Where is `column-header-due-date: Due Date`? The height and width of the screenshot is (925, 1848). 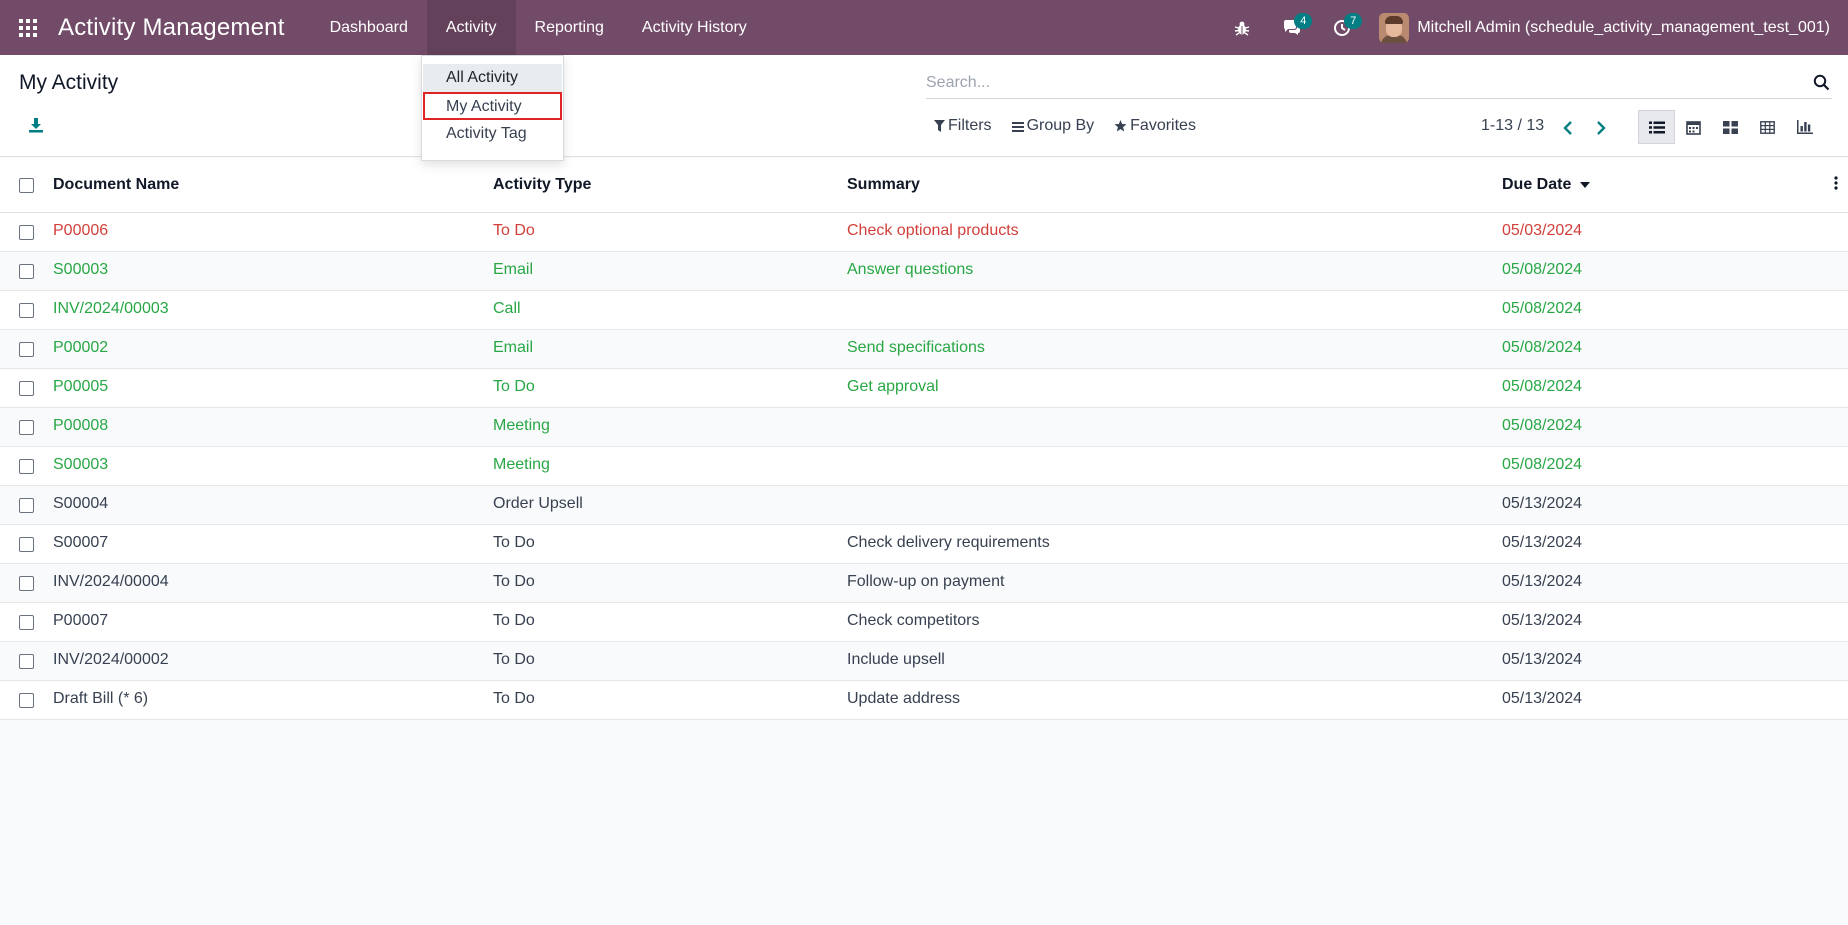 column-header-due-date: Due Date is located at coordinates (1546, 185).